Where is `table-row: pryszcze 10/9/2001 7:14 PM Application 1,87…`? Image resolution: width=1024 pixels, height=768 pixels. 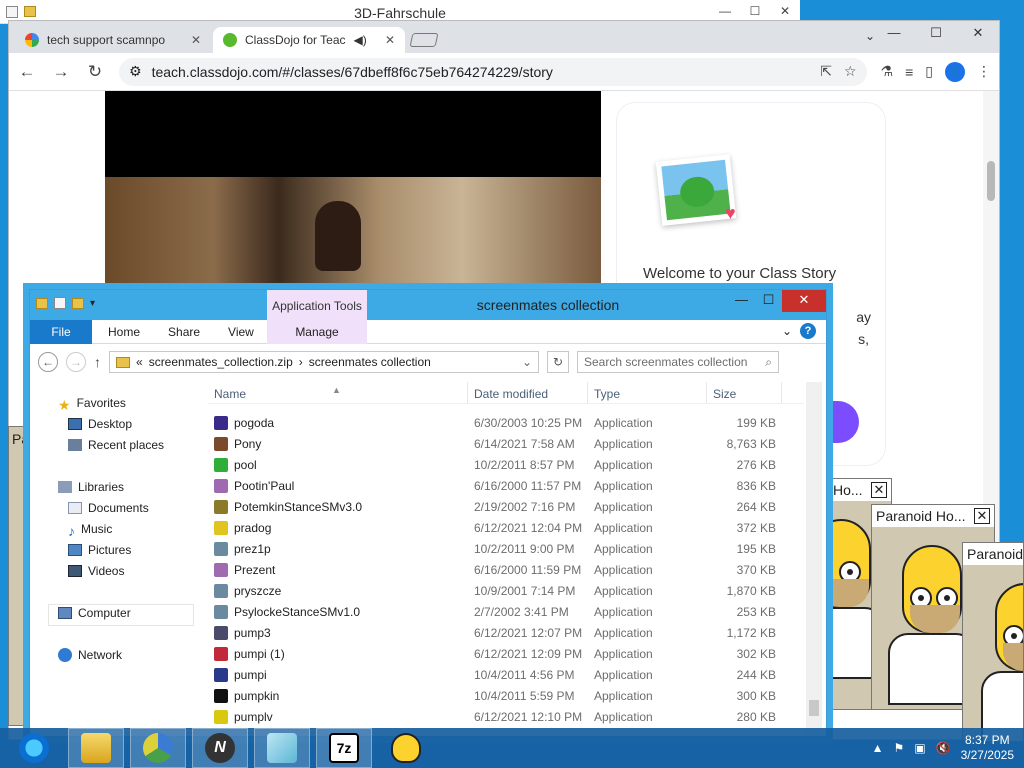 table-row: pryszcze 10/9/2001 7:14 PM Application 1,87… is located at coordinates (506, 590).